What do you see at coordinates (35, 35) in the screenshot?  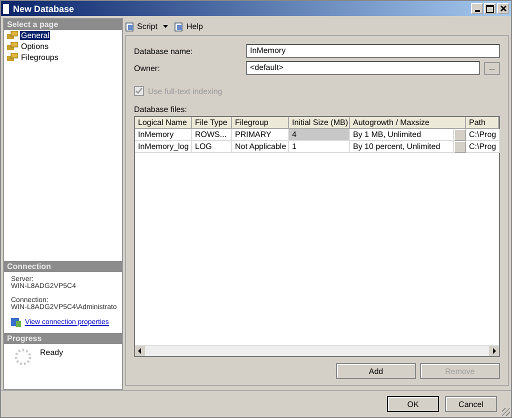 I see `page-item: General` at bounding box center [35, 35].